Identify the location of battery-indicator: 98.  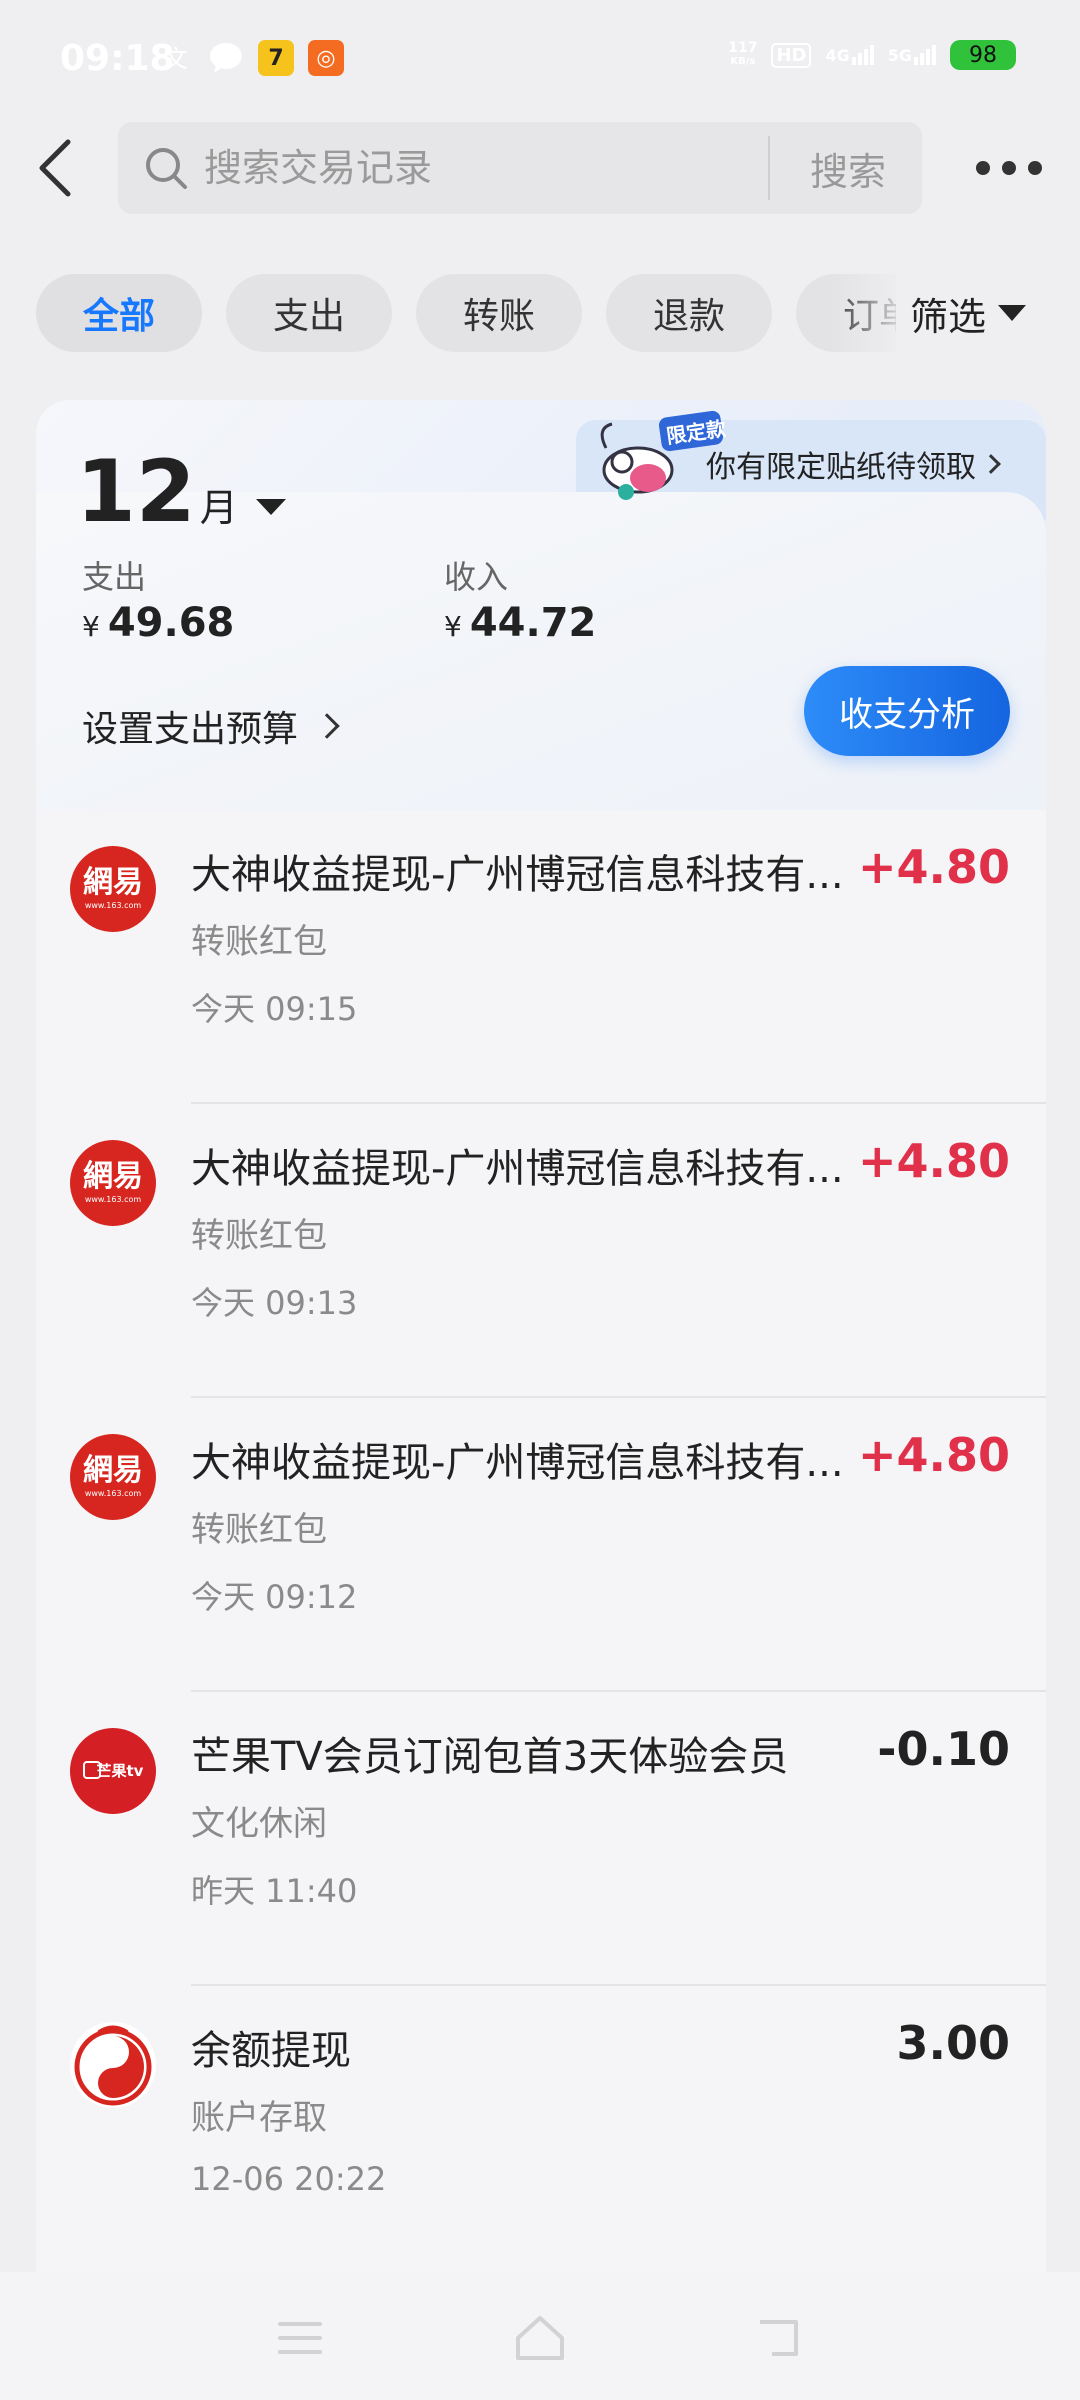
(983, 55).